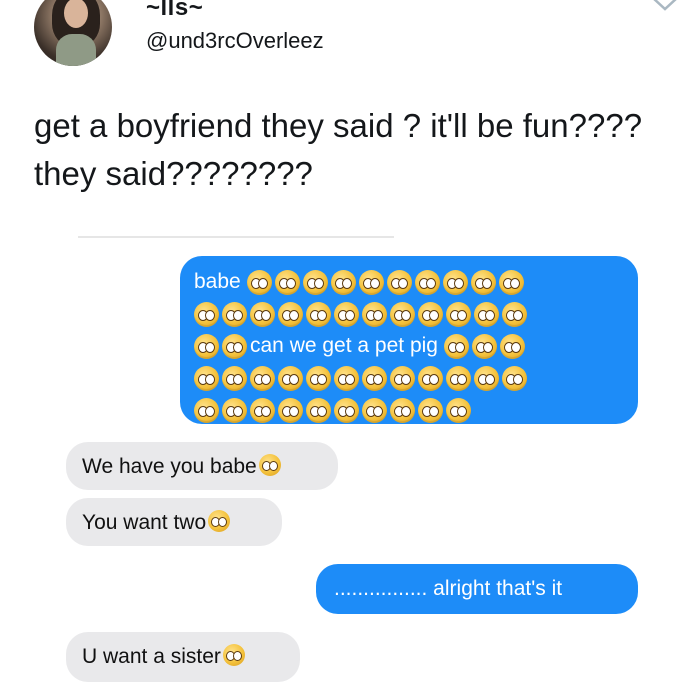 The image size is (700, 700). Describe the element at coordinates (144, 522) in the screenshot. I see `message-text: You want two` at that location.